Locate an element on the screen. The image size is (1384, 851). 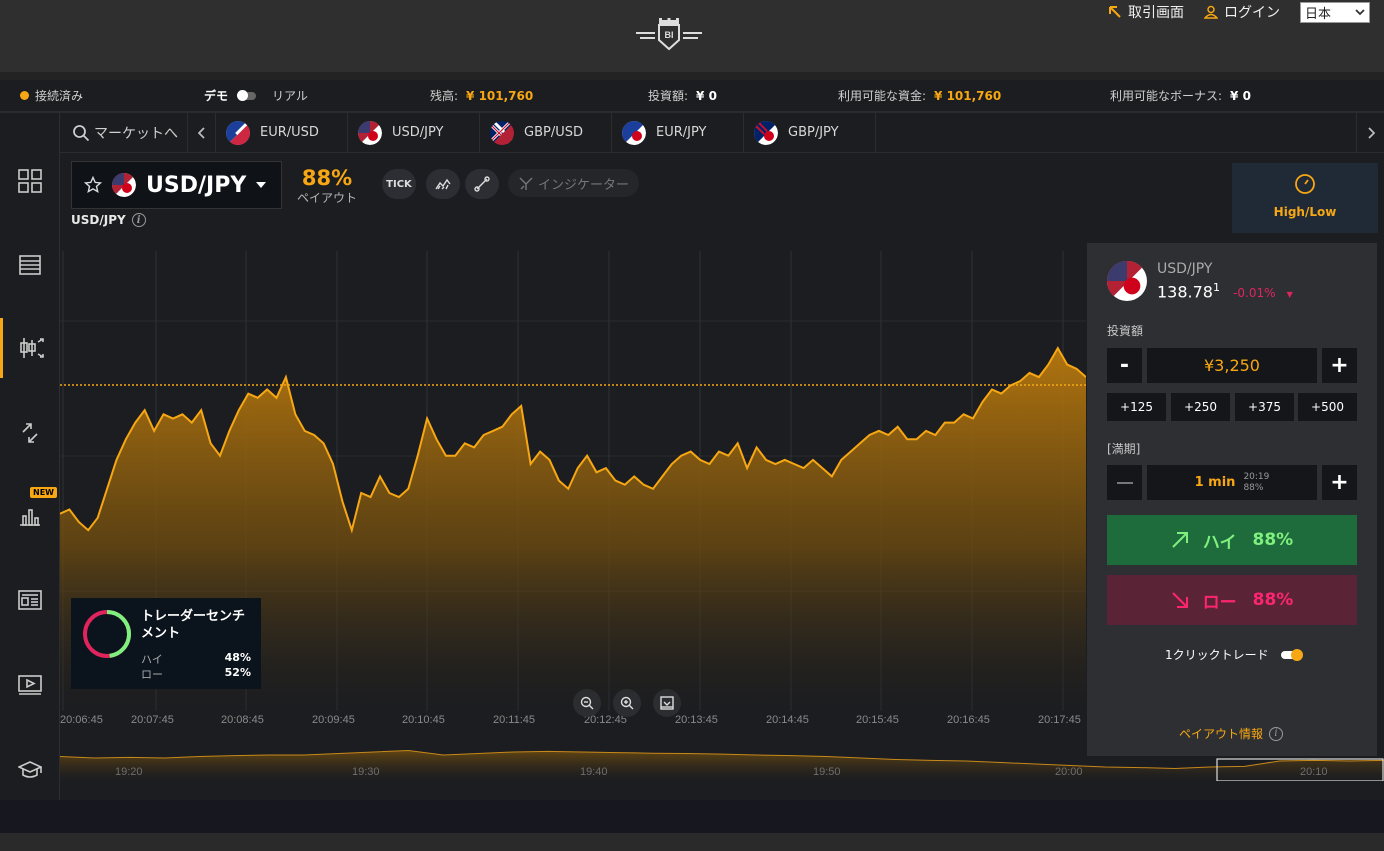
panel-price: 138.781 -0.01% ▼ is located at coordinates (1225, 291).